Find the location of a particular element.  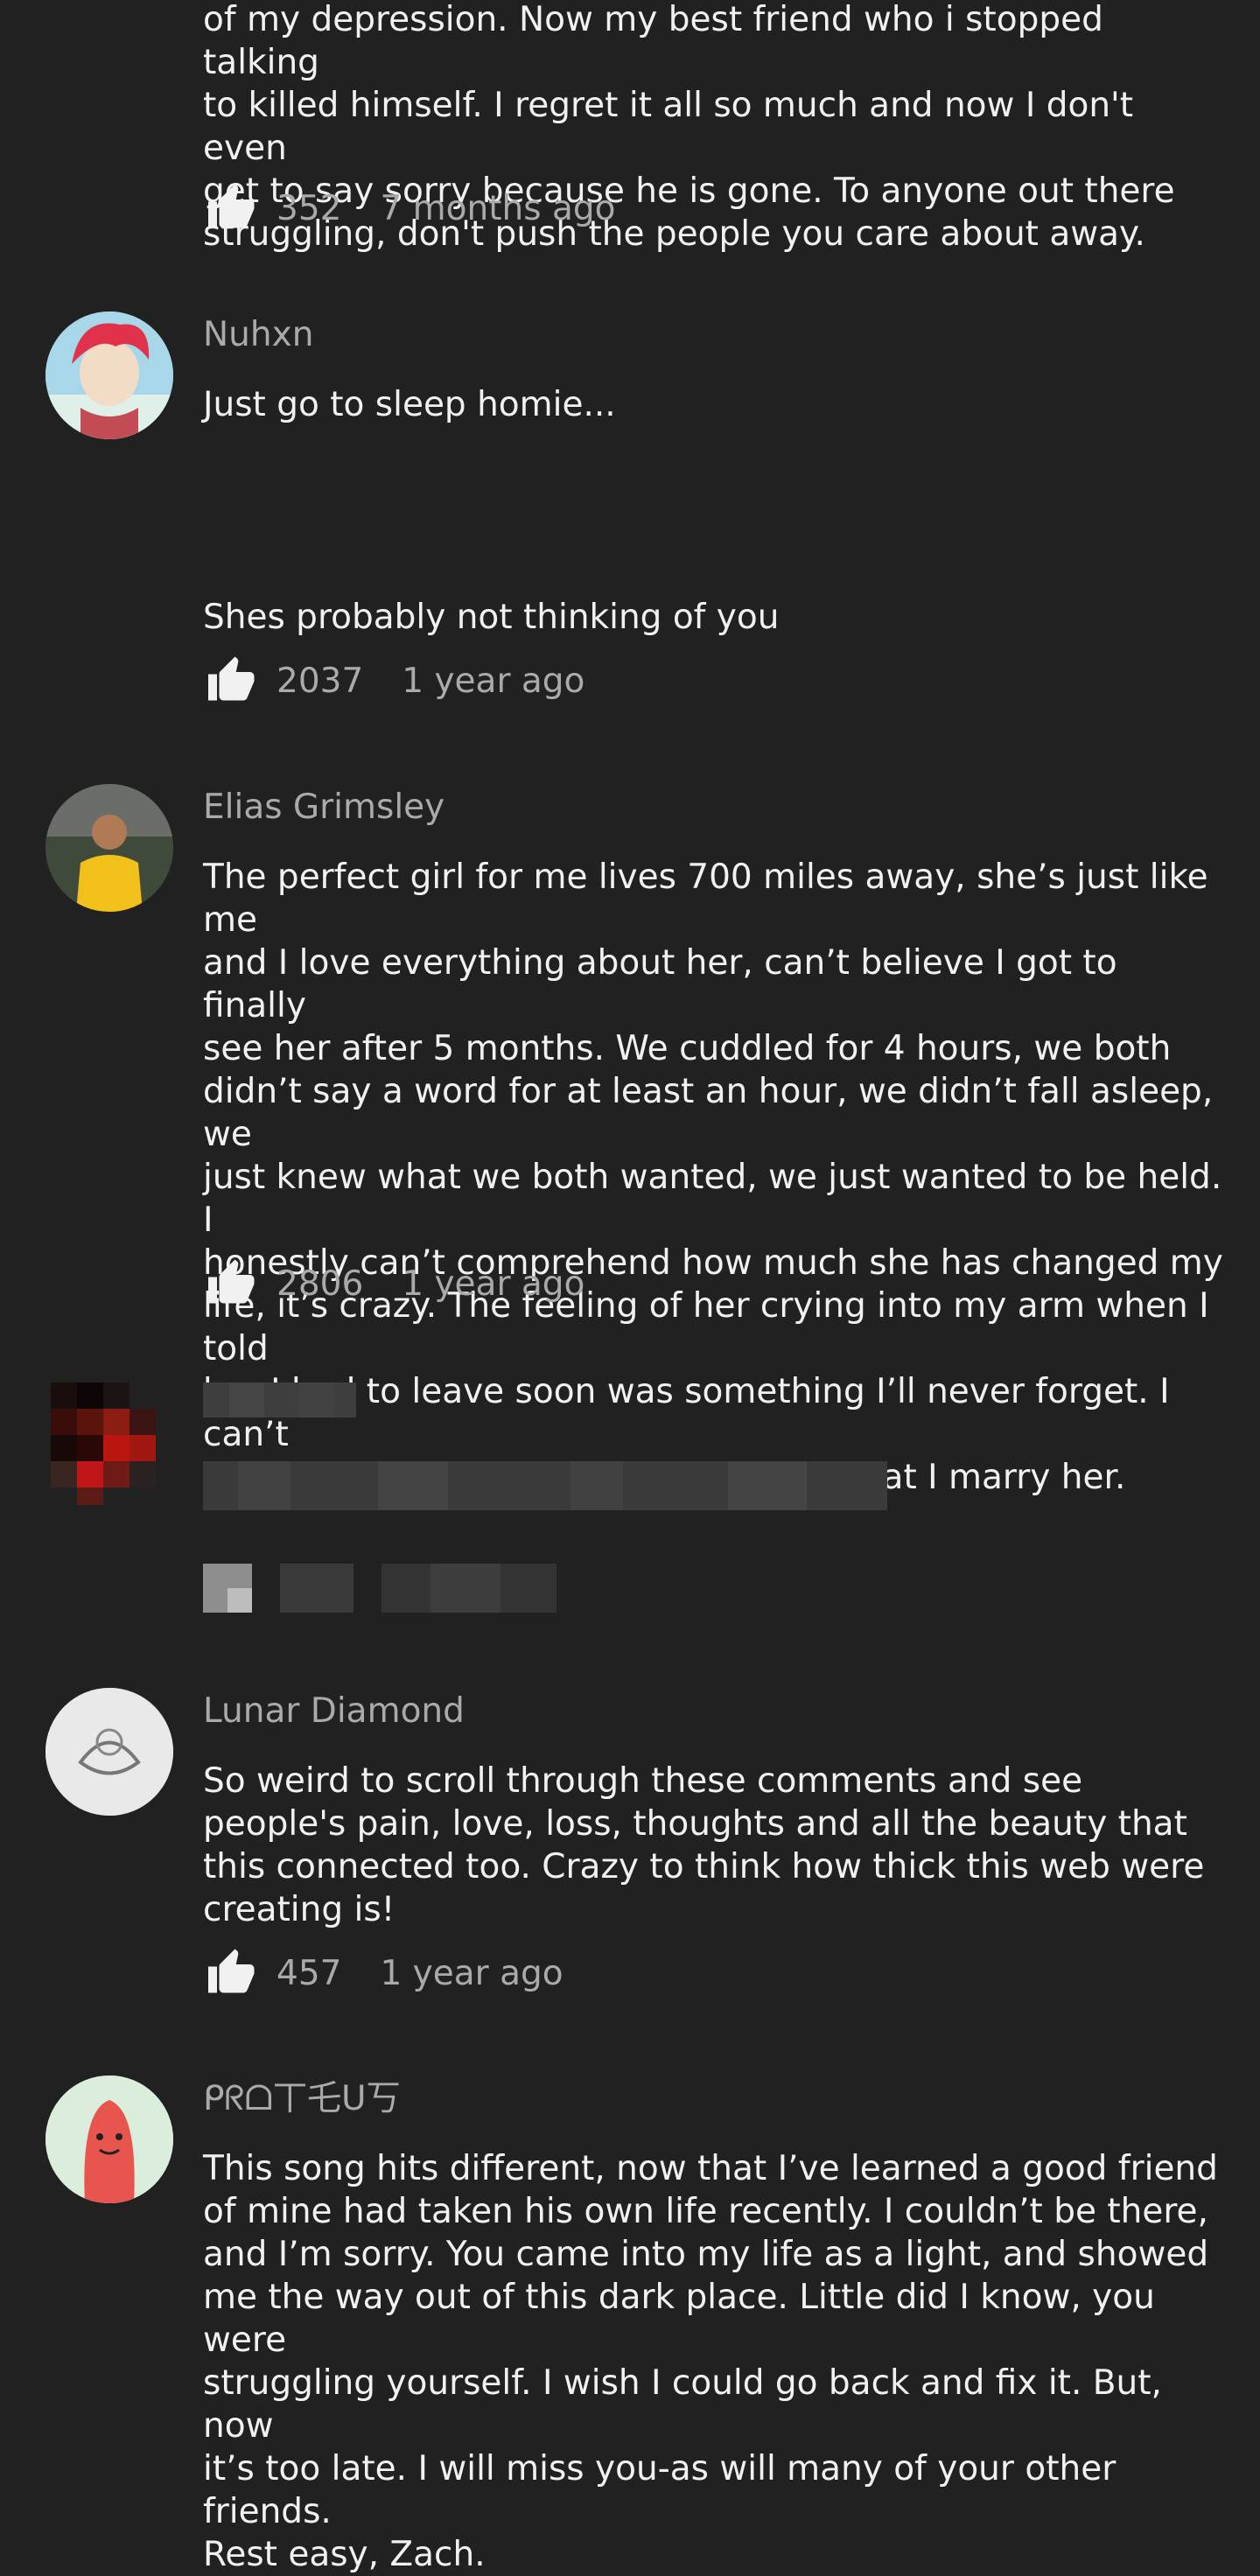

like-count: 457 is located at coordinates (309, 1973).